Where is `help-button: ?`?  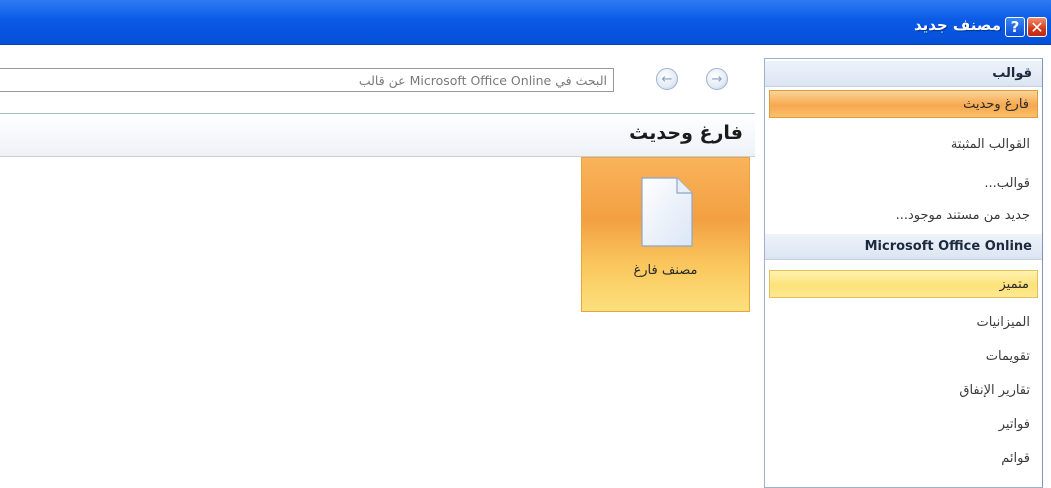 help-button: ? is located at coordinates (1015, 27).